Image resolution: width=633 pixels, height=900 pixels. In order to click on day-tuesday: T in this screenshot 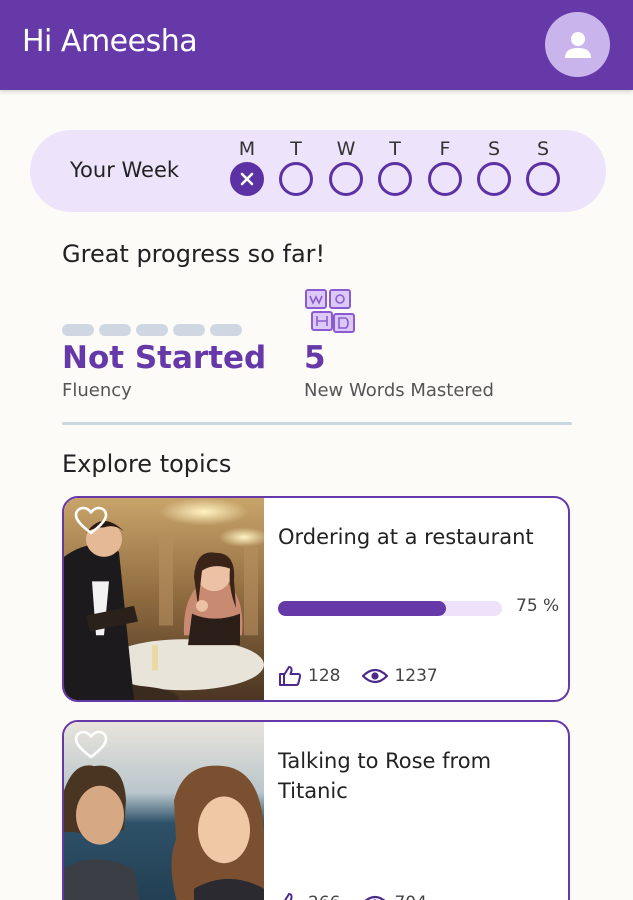, I will do `click(296, 166)`.